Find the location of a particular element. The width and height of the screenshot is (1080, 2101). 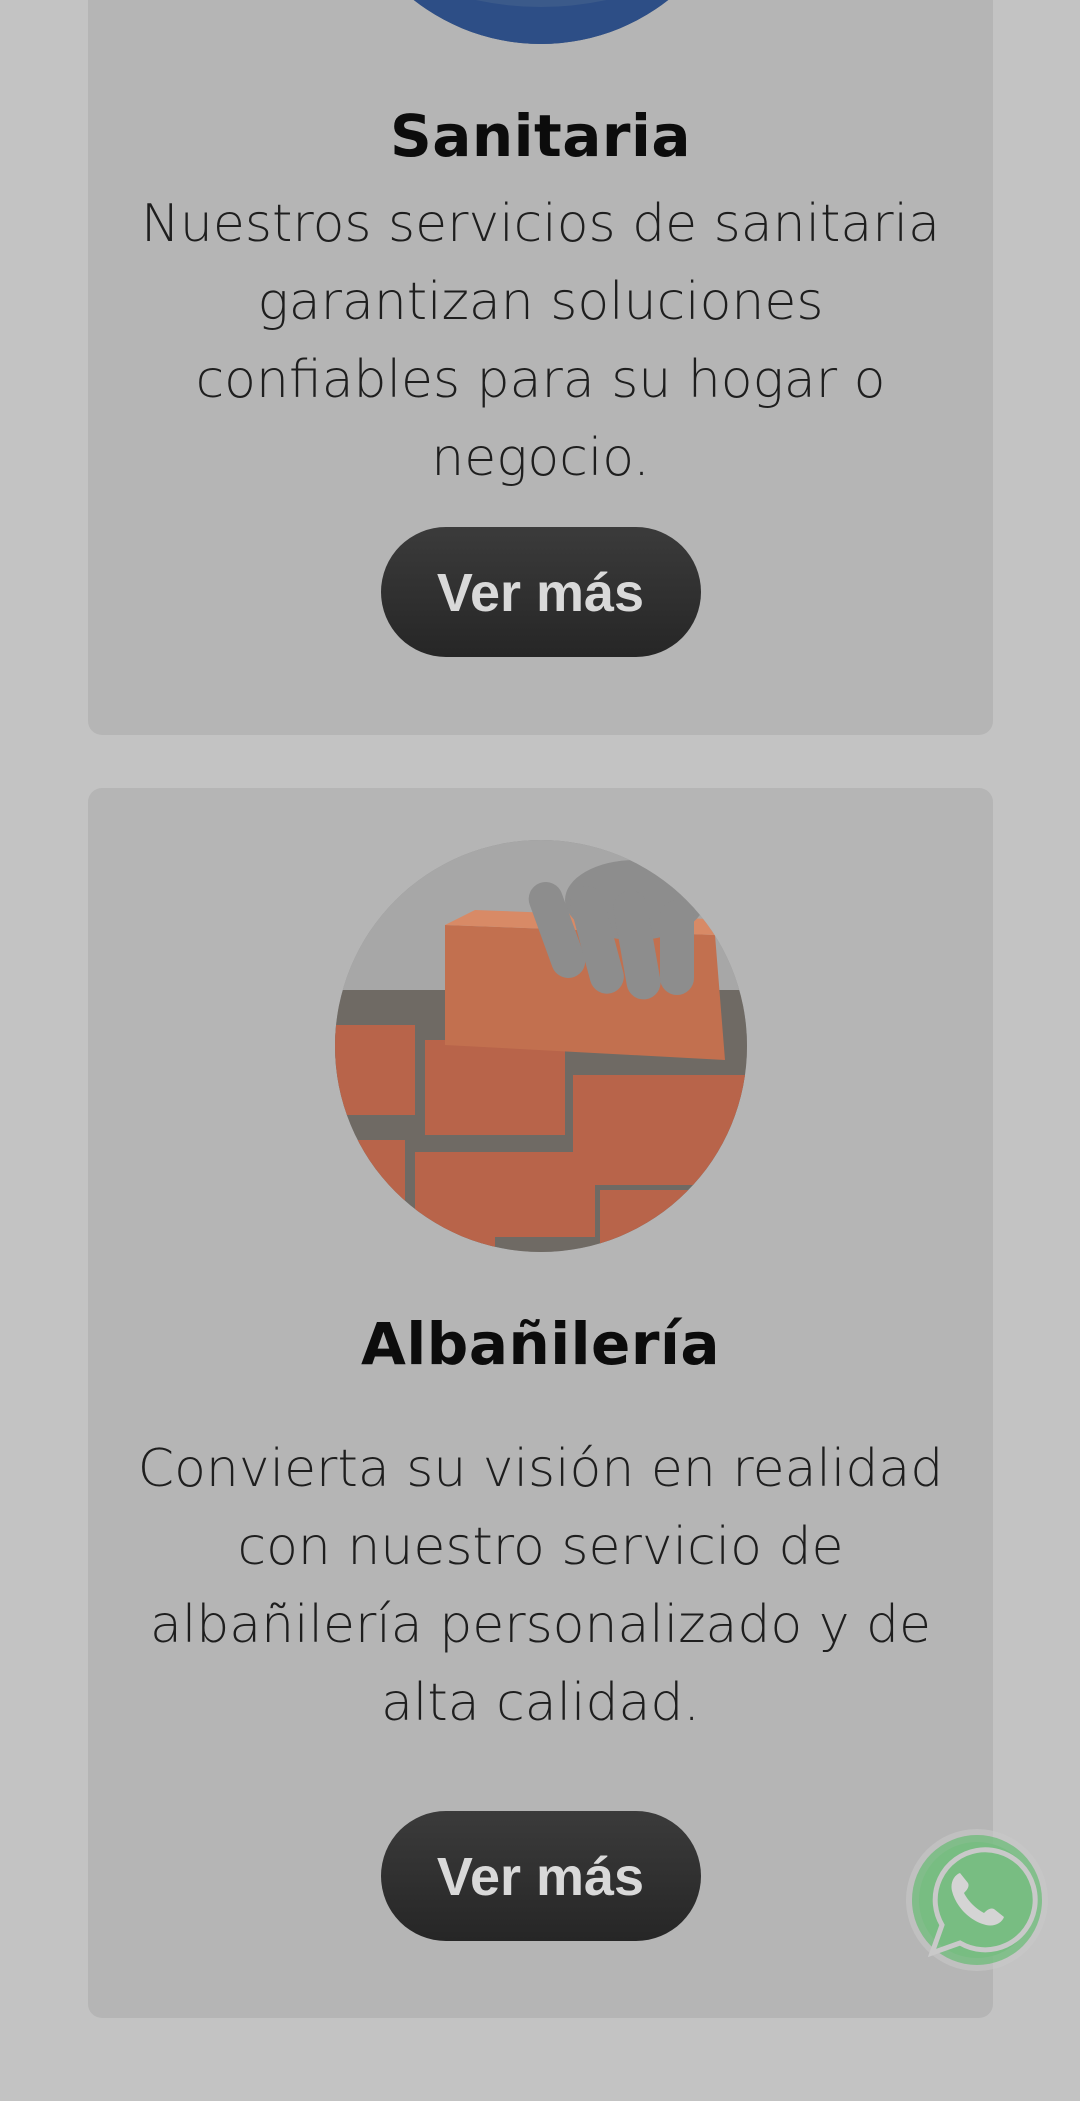

ver-mas-button-albanileria: Ver más is located at coordinates (540, 1876).